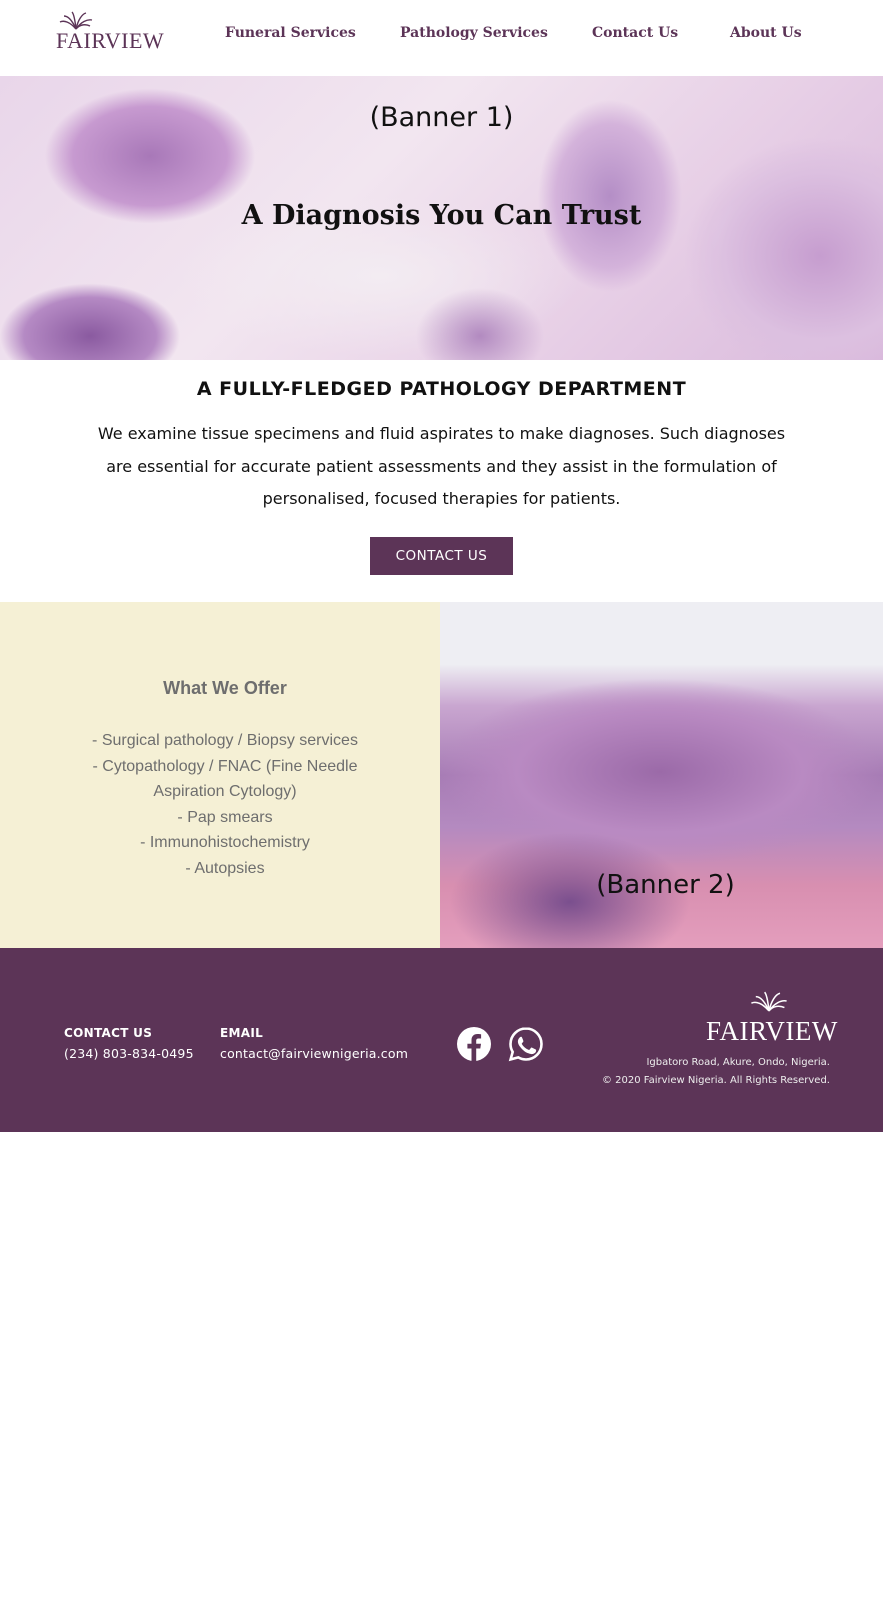 The width and height of the screenshot is (883, 1600). What do you see at coordinates (108, 1033) in the screenshot?
I see `contact-heading: CONTACT US` at bounding box center [108, 1033].